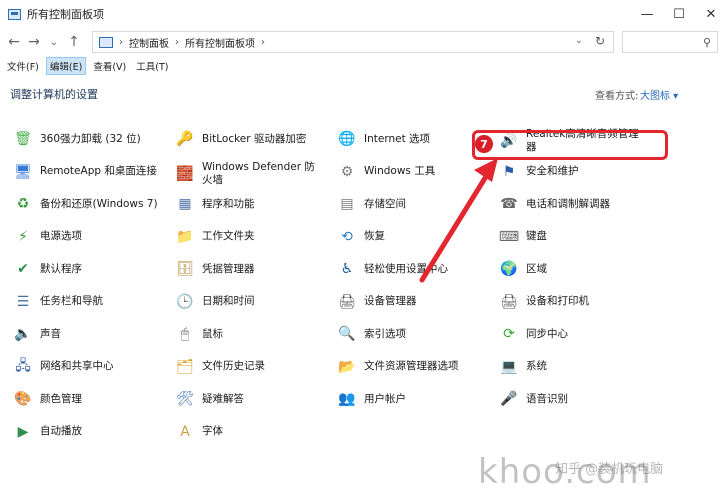  What do you see at coordinates (109, 66) in the screenshot?
I see `menu-view: 查看(V)` at bounding box center [109, 66].